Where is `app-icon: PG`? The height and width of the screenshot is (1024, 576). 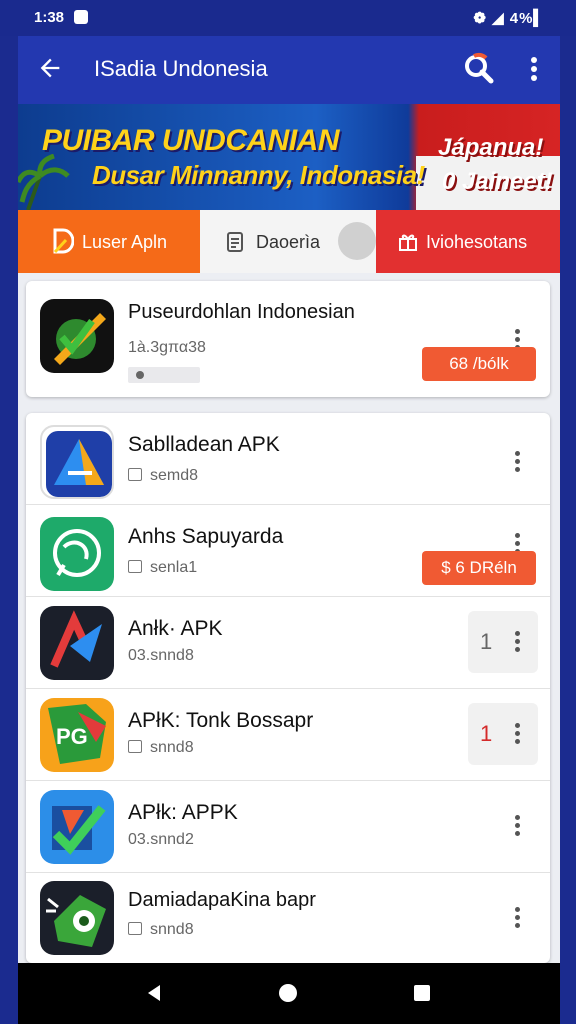
app-icon: PG is located at coordinates (77, 735).